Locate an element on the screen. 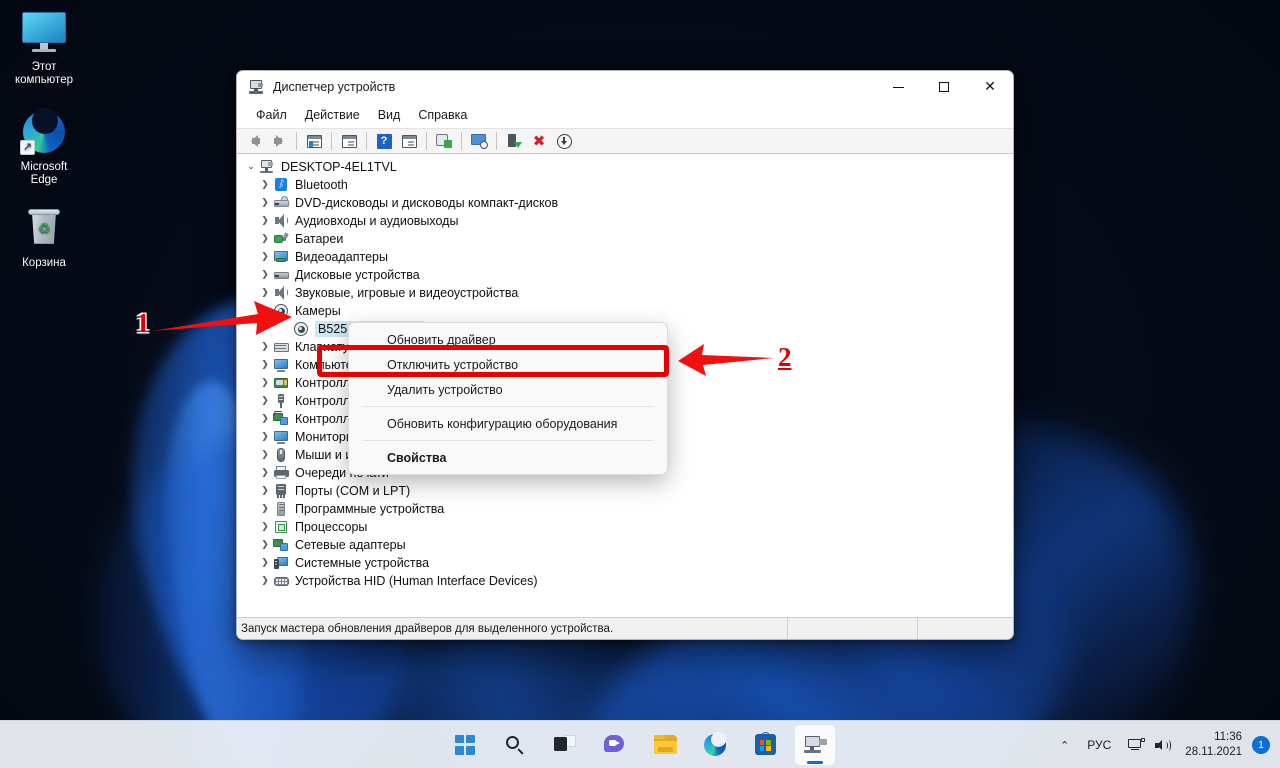  properties-button is located at coordinates (349, 141).